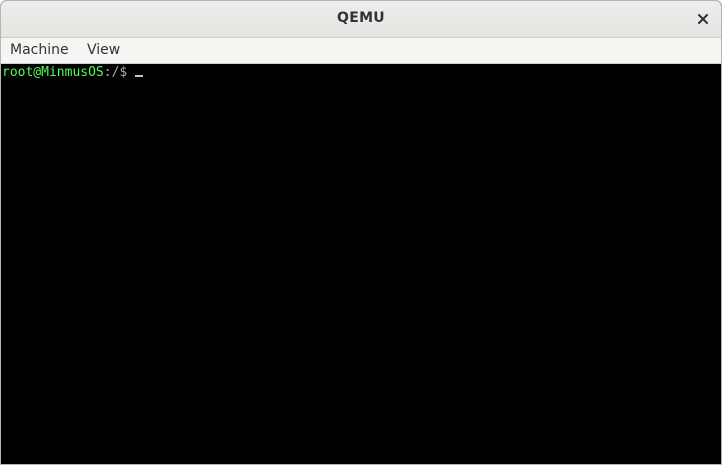 The width and height of the screenshot is (722, 465). I want to click on prompt-path: :/$, so click(115, 72).